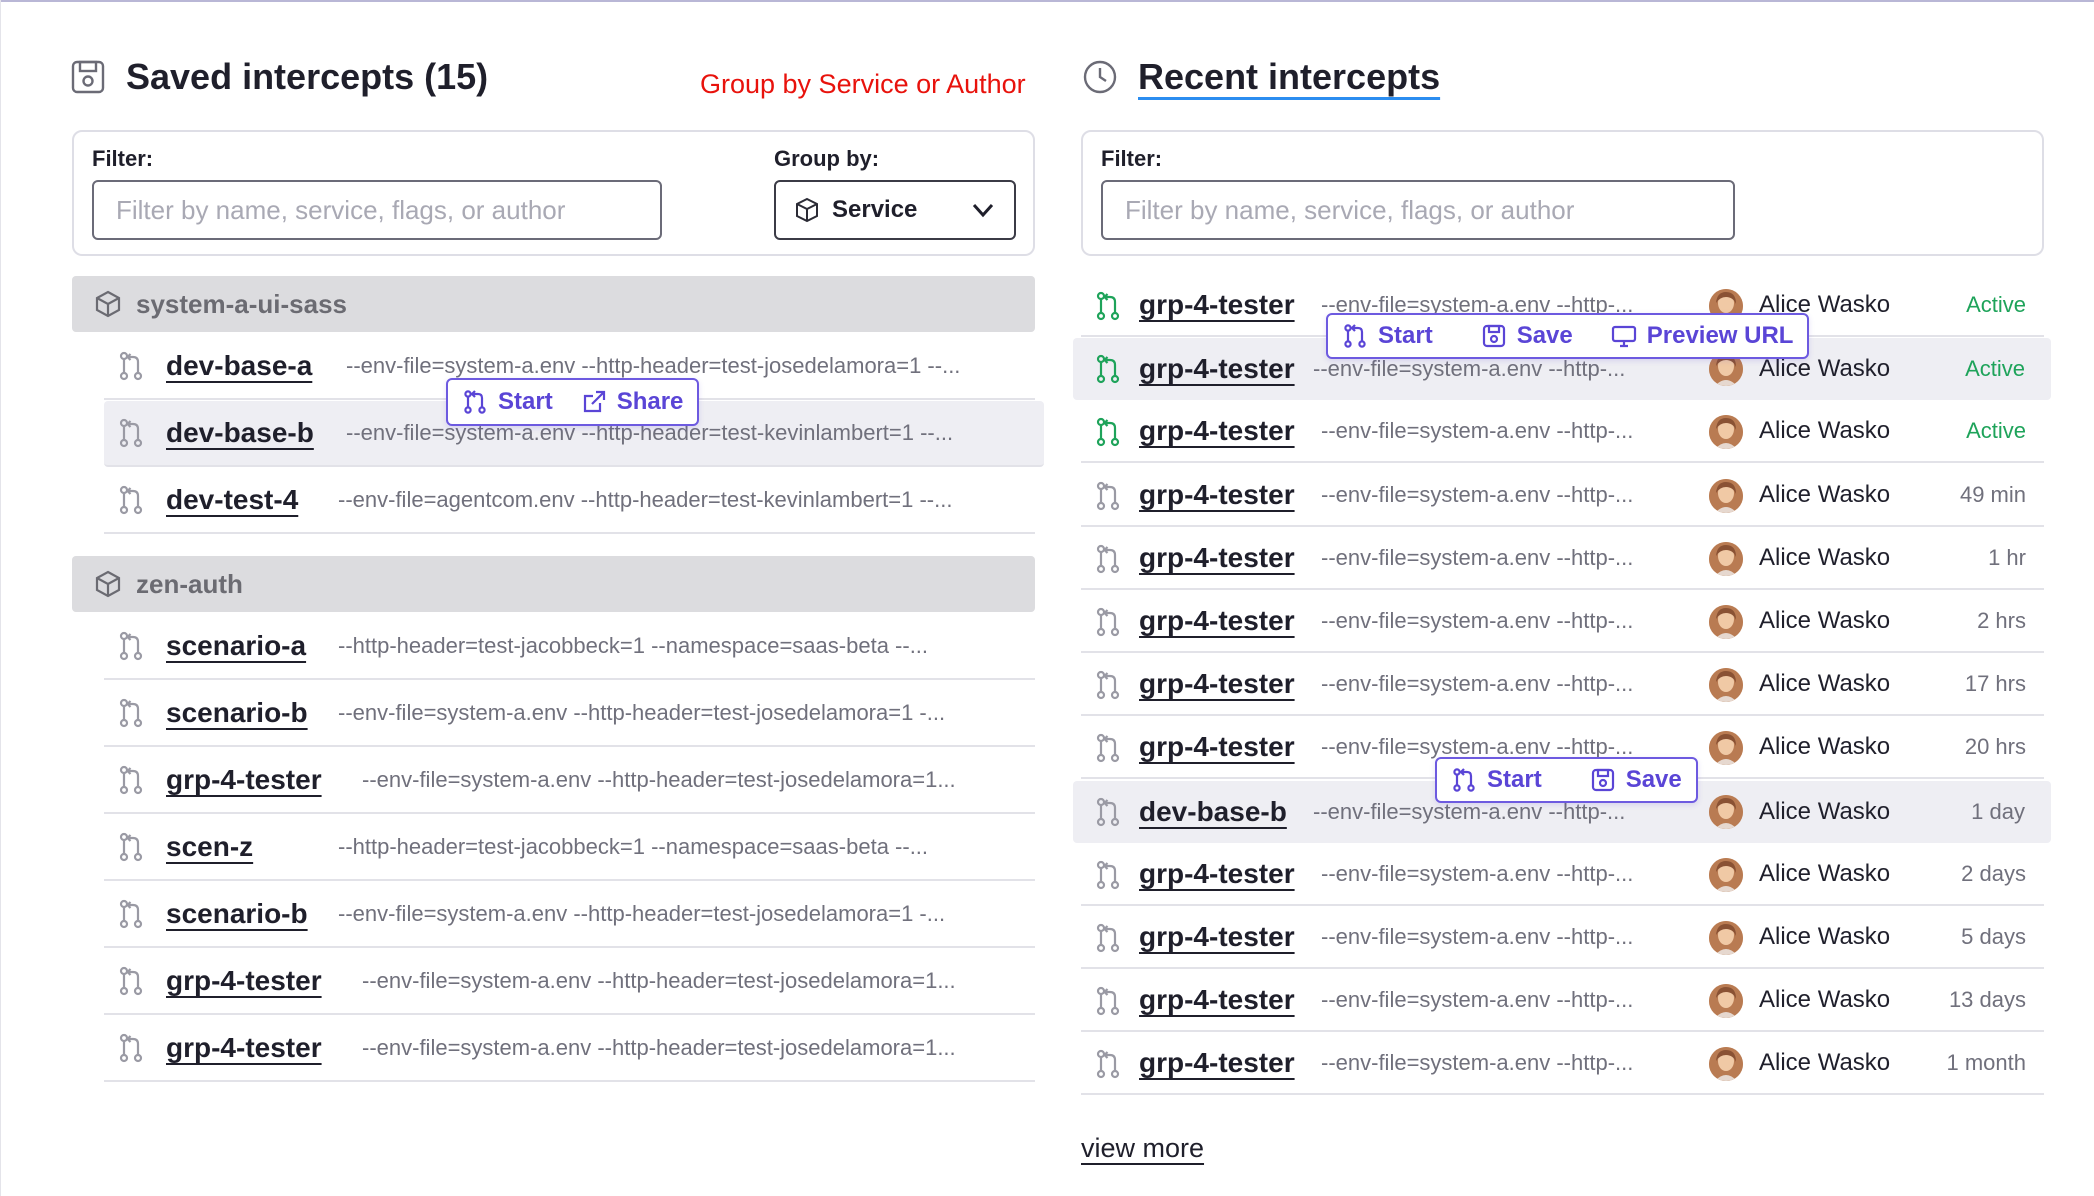  What do you see at coordinates (209, 847) in the screenshot?
I see `intercept-name: scen-z` at bounding box center [209, 847].